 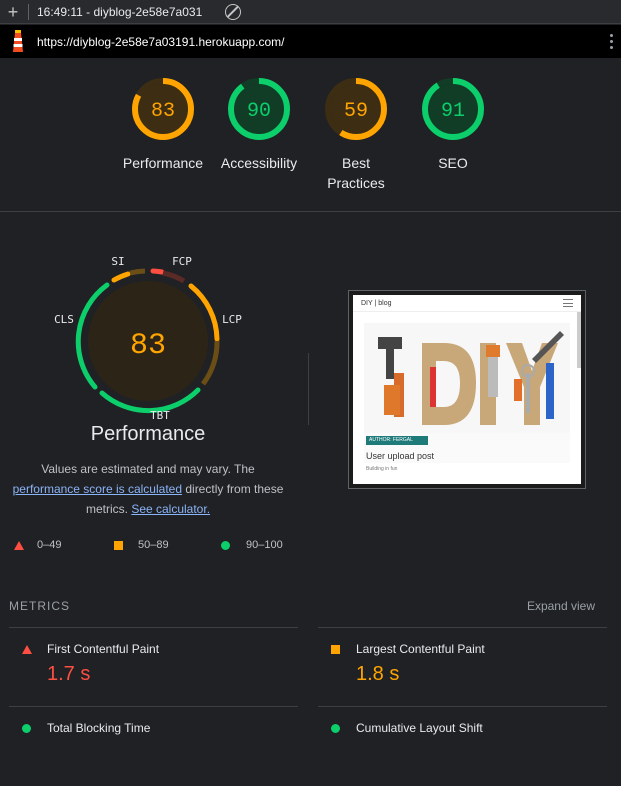 What do you see at coordinates (64, 319) in the screenshot?
I see `cls-label: CLS` at bounding box center [64, 319].